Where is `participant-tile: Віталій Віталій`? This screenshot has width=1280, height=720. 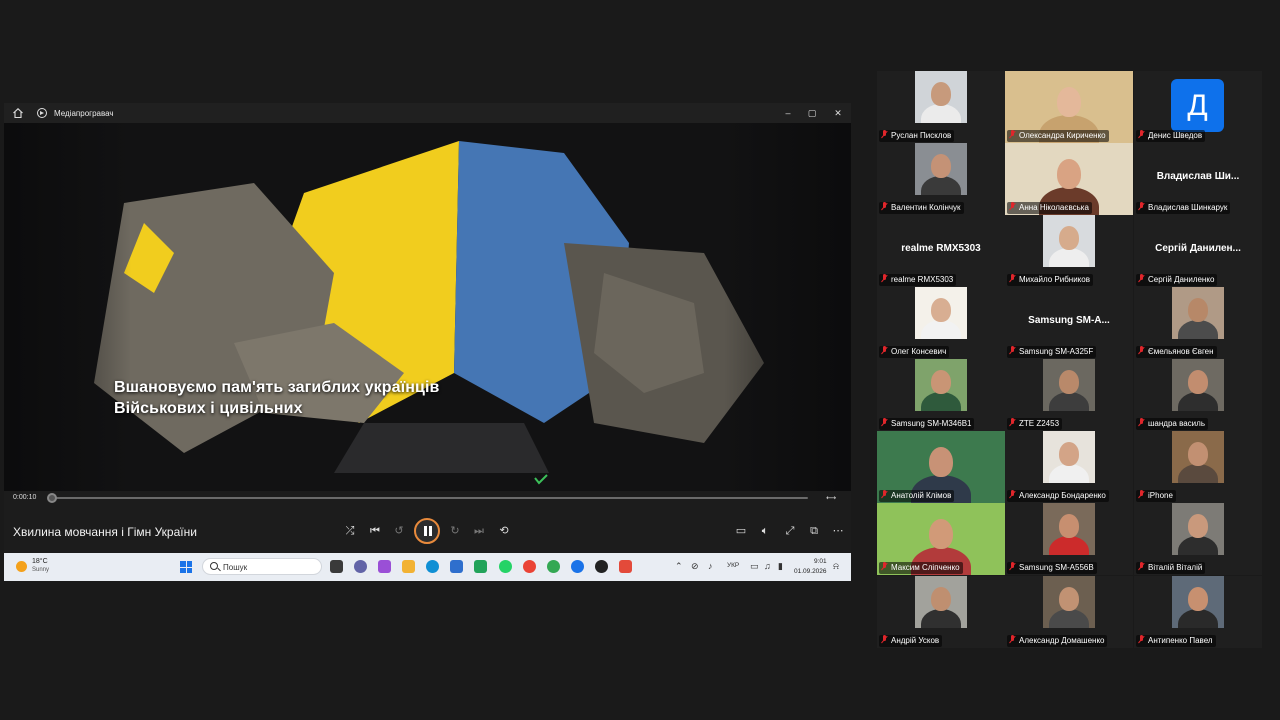 participant-tile: Віталій Віталій is located at coordinates (1198, 539).